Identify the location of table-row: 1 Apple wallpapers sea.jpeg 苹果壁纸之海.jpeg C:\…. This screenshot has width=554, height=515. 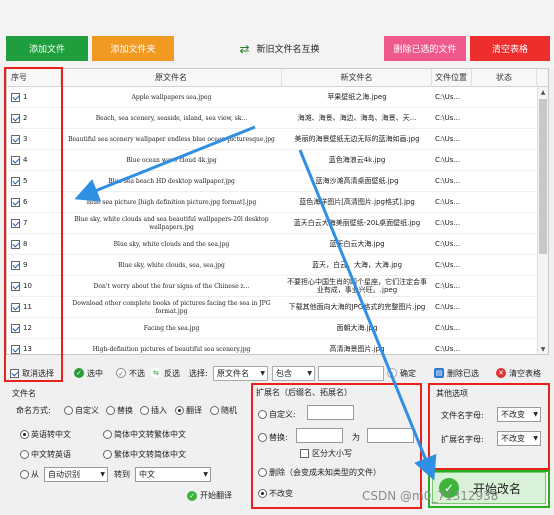
(272, 97).